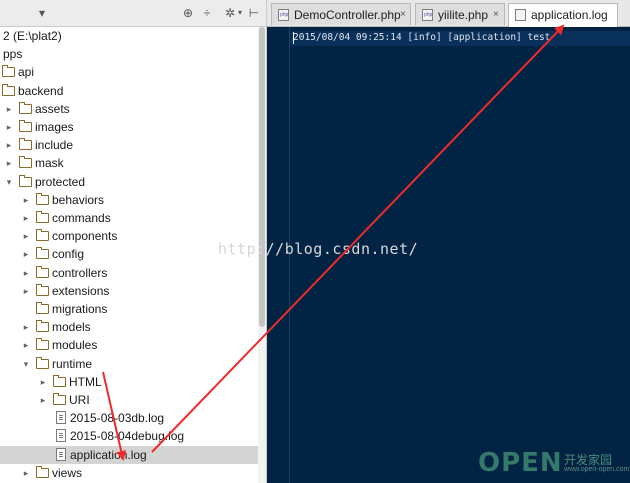 The width and height of the screenshot is (630, 483). Describe the element at coordinates (80, 272) in the screenshot. I see `tree-item-label: controllers` at that location.